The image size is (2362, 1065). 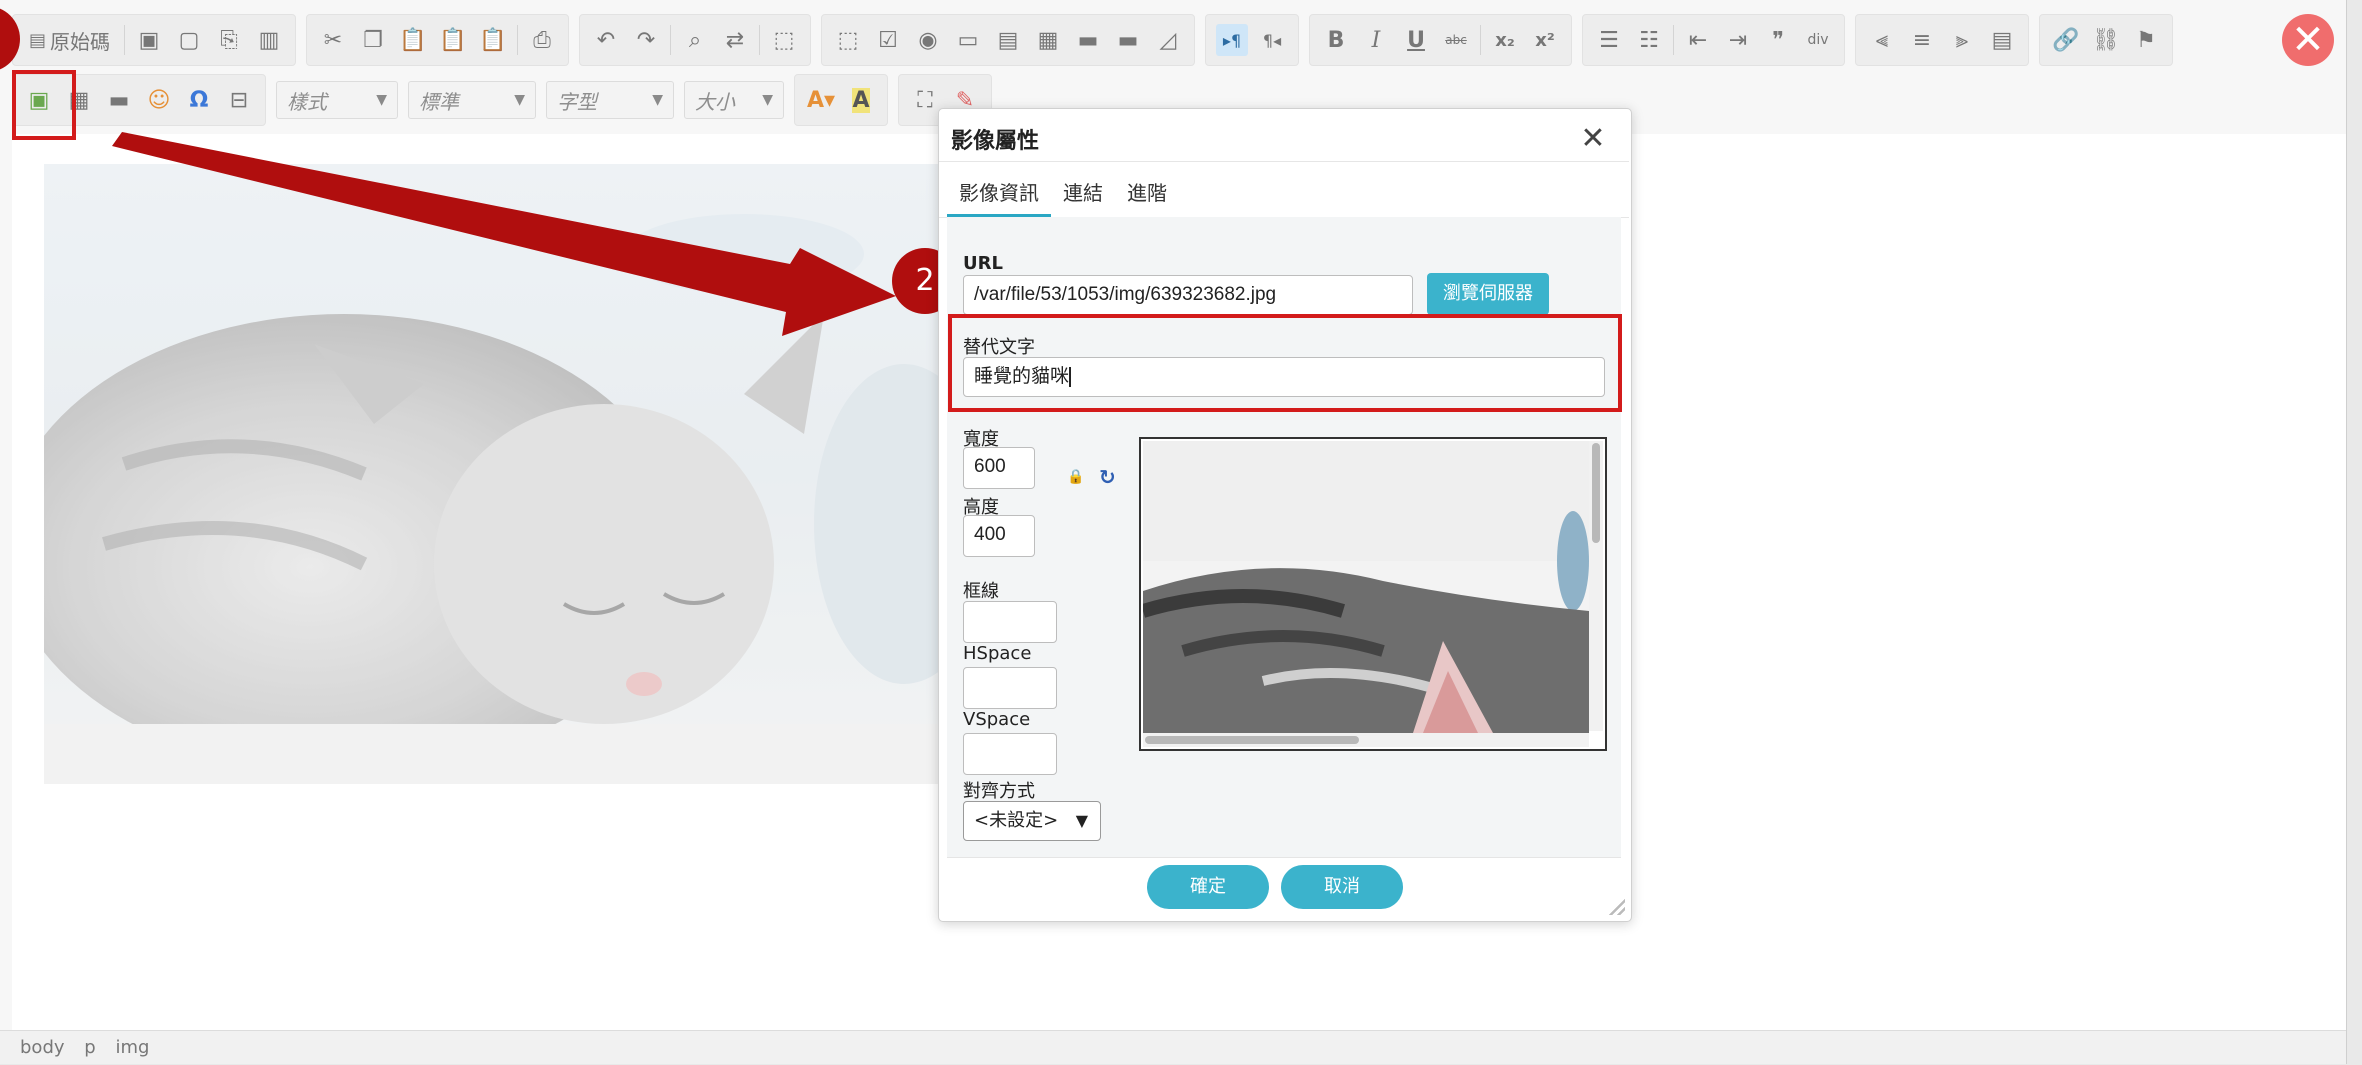 I want to click on subscript-button: x₂, so click(x=1505, y=40).